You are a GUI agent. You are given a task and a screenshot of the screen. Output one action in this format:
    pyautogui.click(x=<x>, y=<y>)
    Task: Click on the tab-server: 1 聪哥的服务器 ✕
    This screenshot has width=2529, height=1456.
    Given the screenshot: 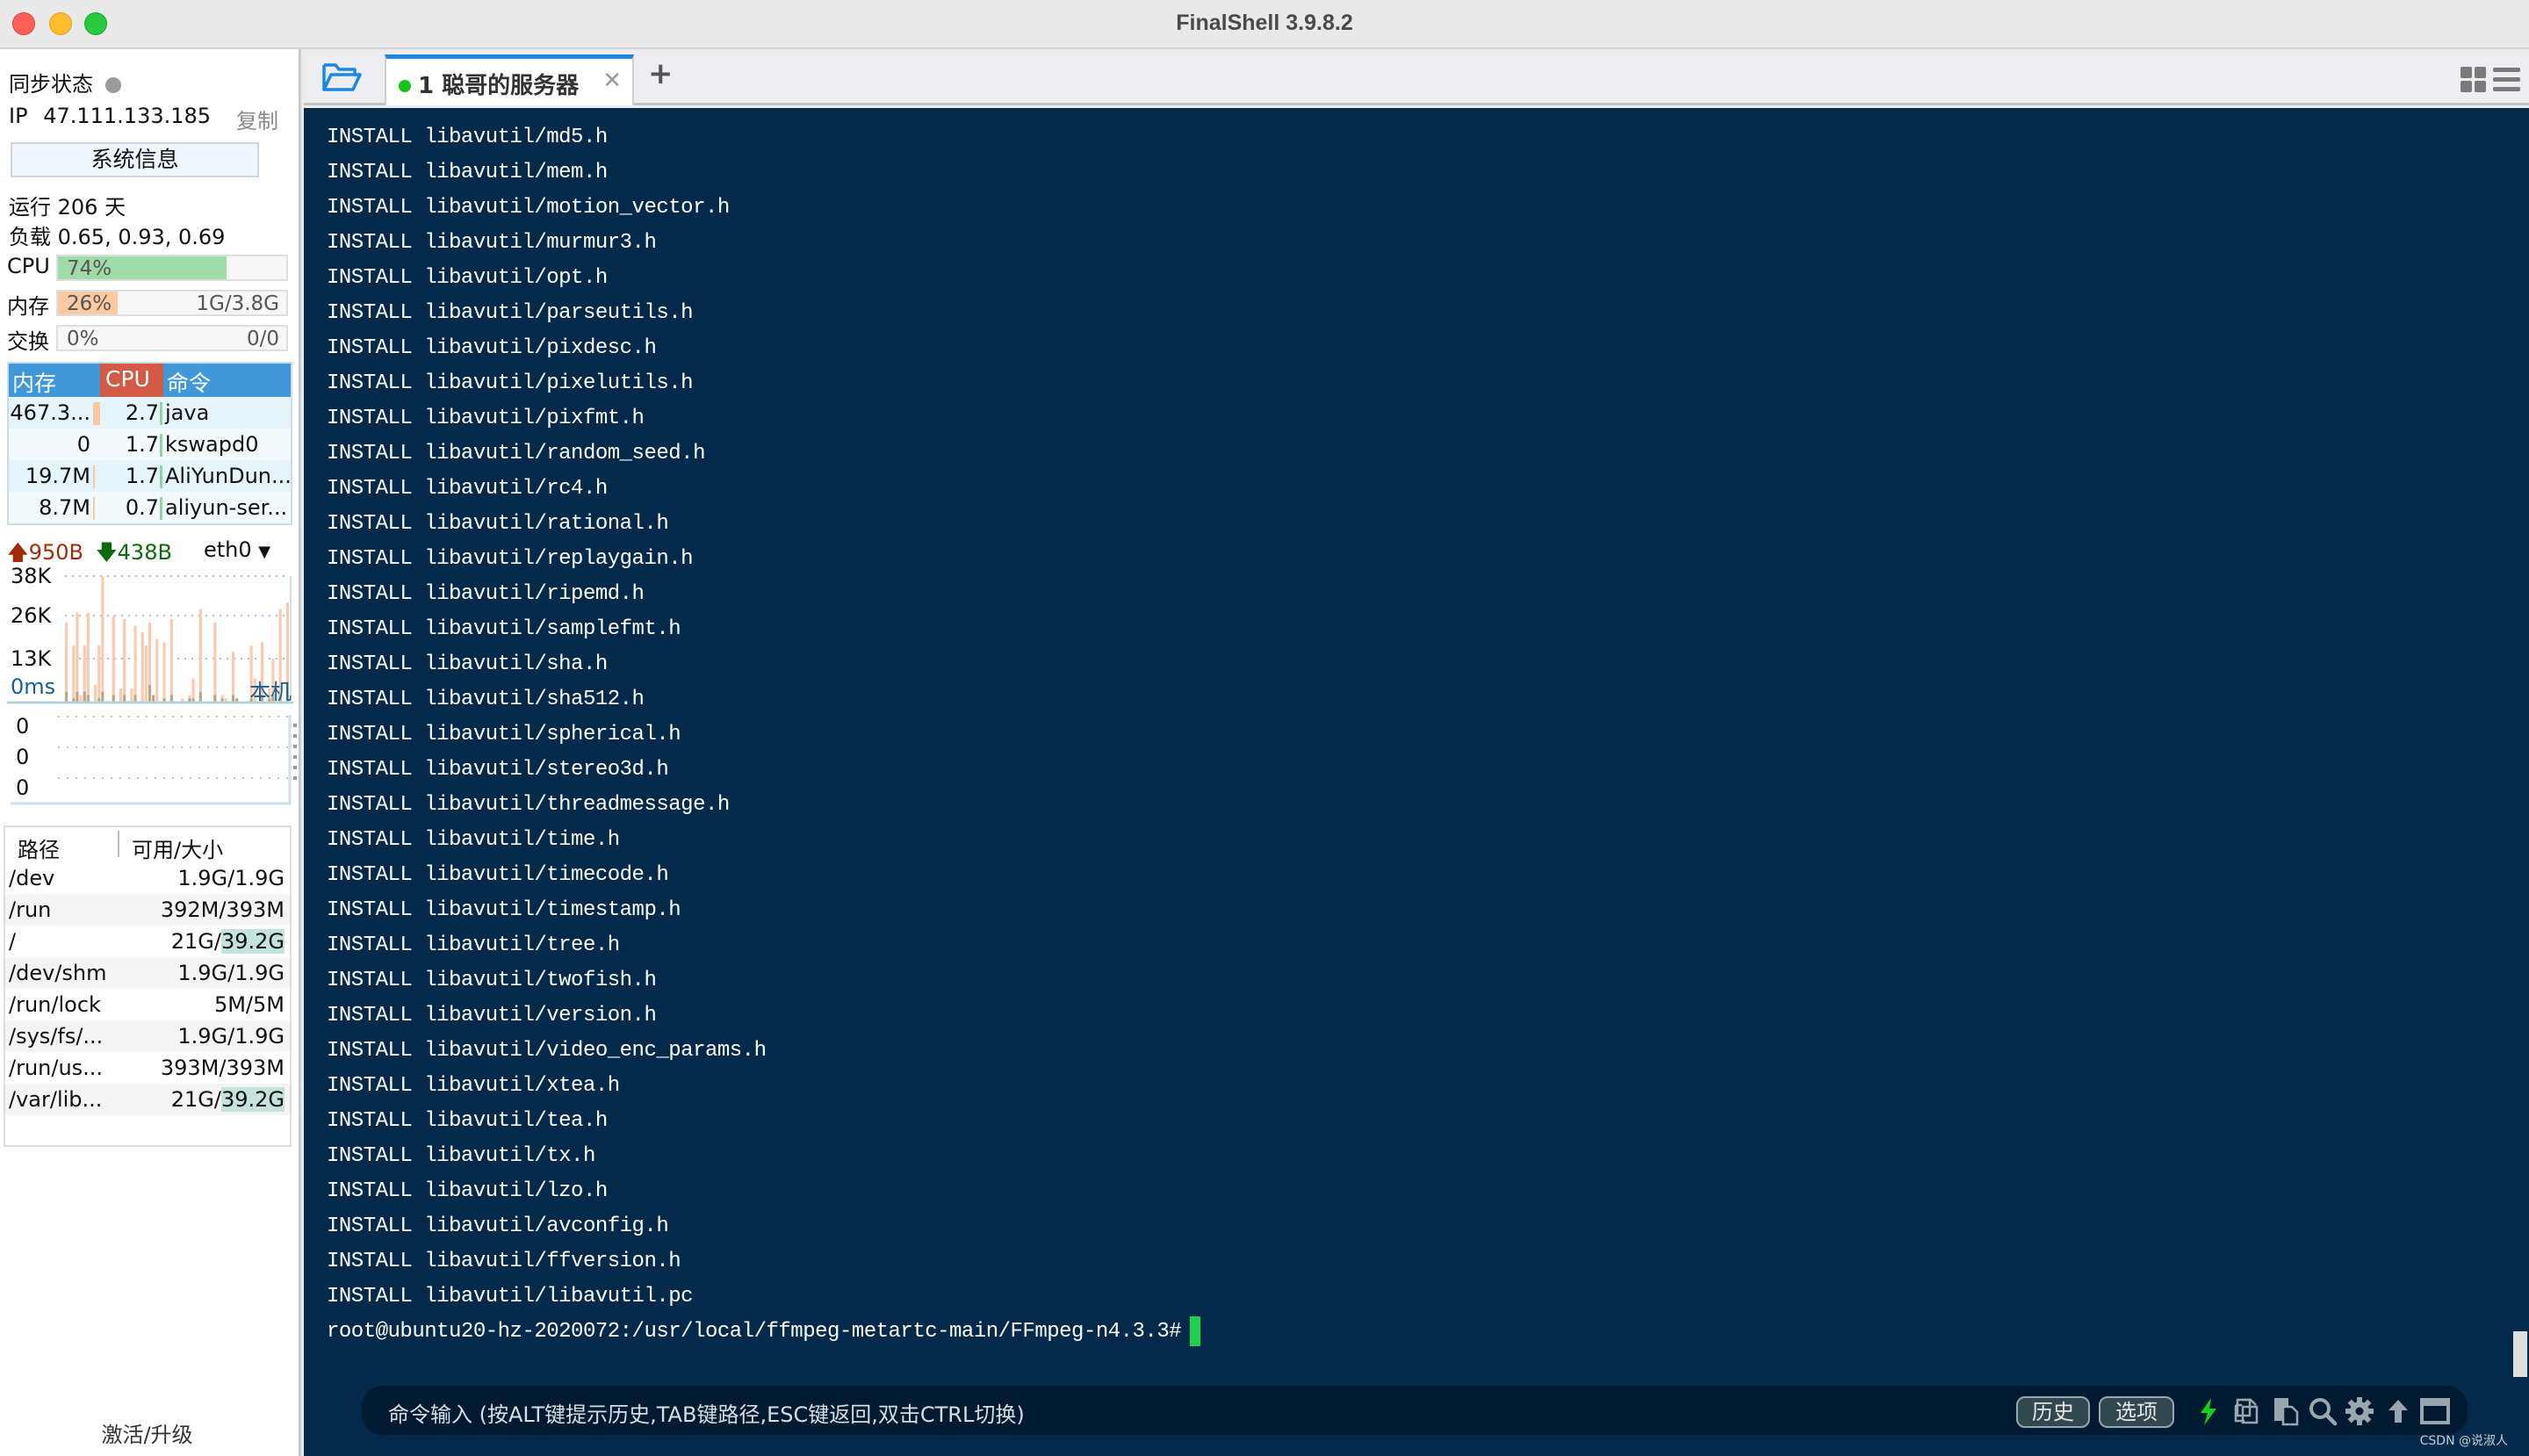 What is the action you would take?
    pyautogui.click(x=510, y=79)
    